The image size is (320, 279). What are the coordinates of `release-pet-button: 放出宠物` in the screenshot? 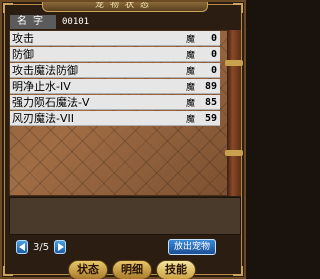 It's located at (192, 247).